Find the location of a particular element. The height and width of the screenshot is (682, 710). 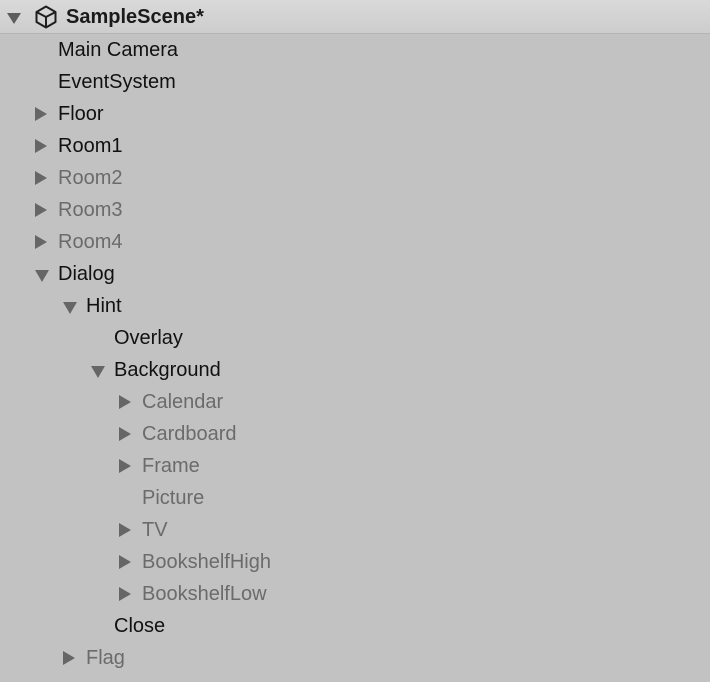

hierarchy-item: Flag is located at coordinates (355, 658).